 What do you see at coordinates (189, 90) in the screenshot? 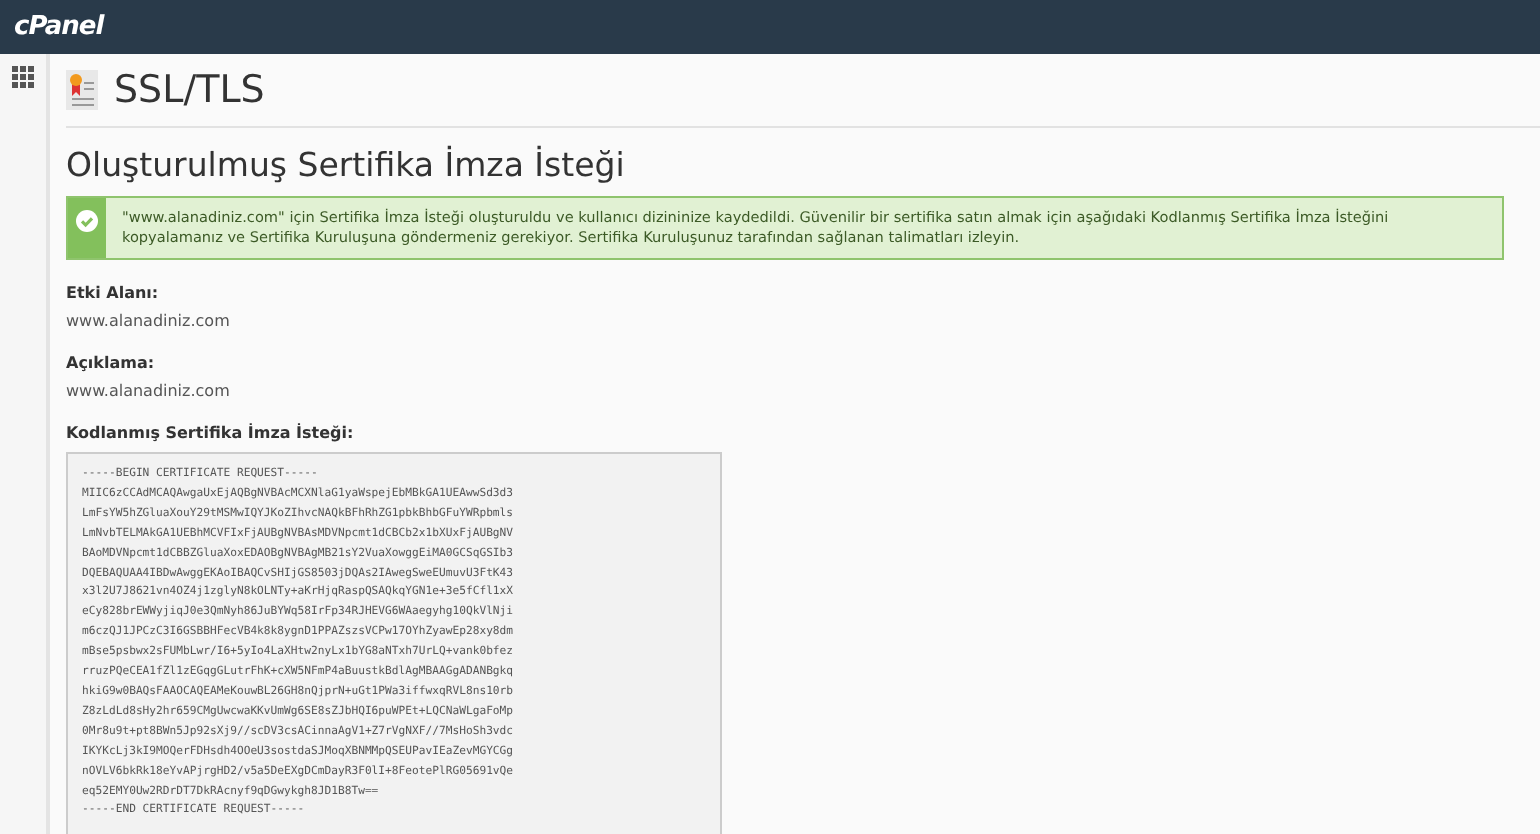
I see `page-title: SSL/TLS` at bounding box center [189, 90].